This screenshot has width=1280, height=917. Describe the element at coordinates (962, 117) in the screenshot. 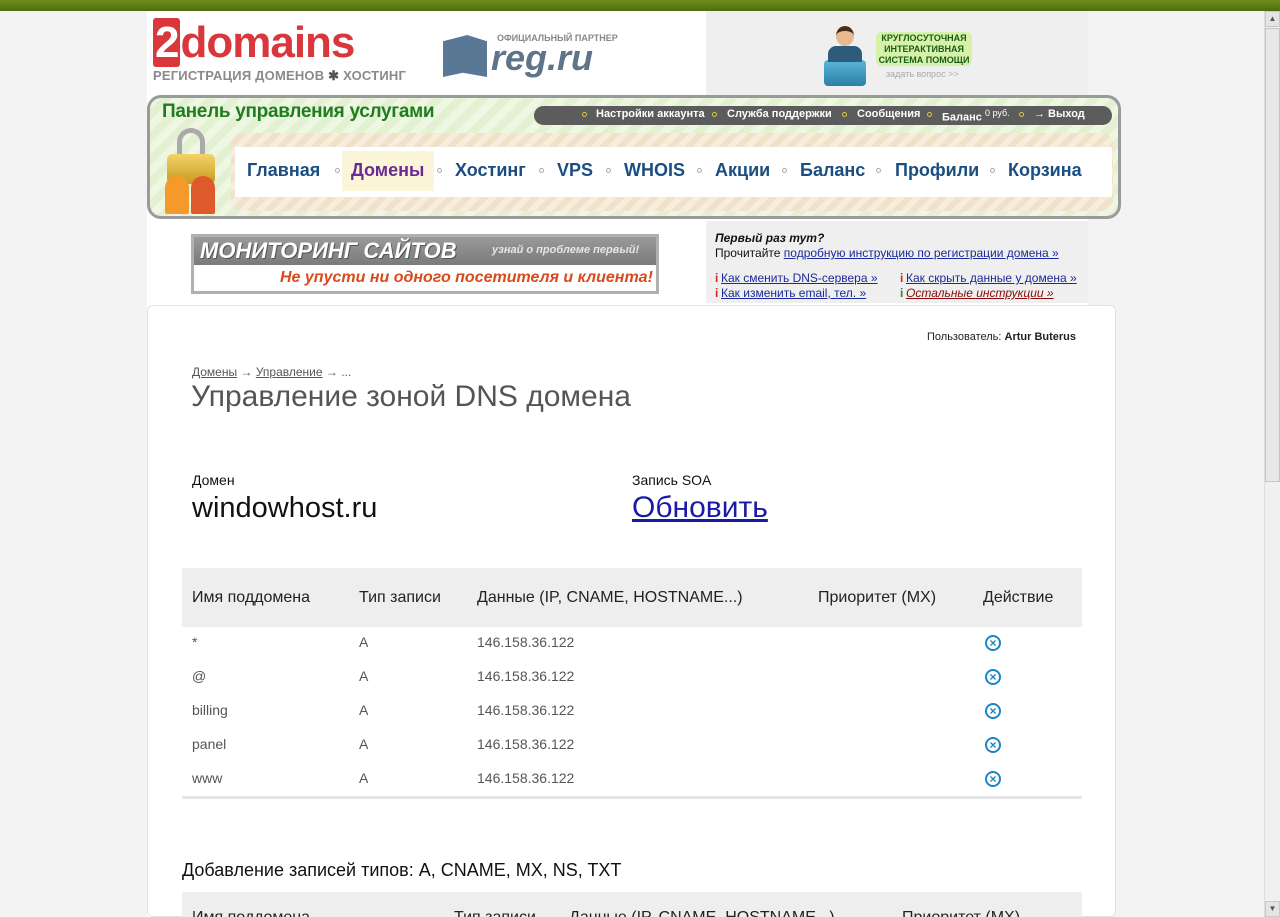

I see `balance-label: Баланс` at that location.